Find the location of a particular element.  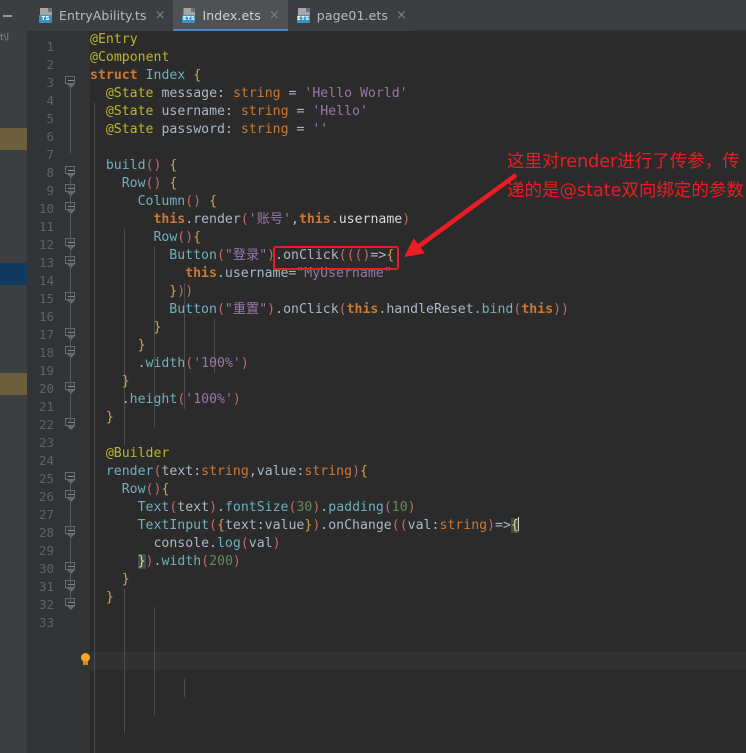

typescript-file-icon: TS is located at coordinates (46, 15).